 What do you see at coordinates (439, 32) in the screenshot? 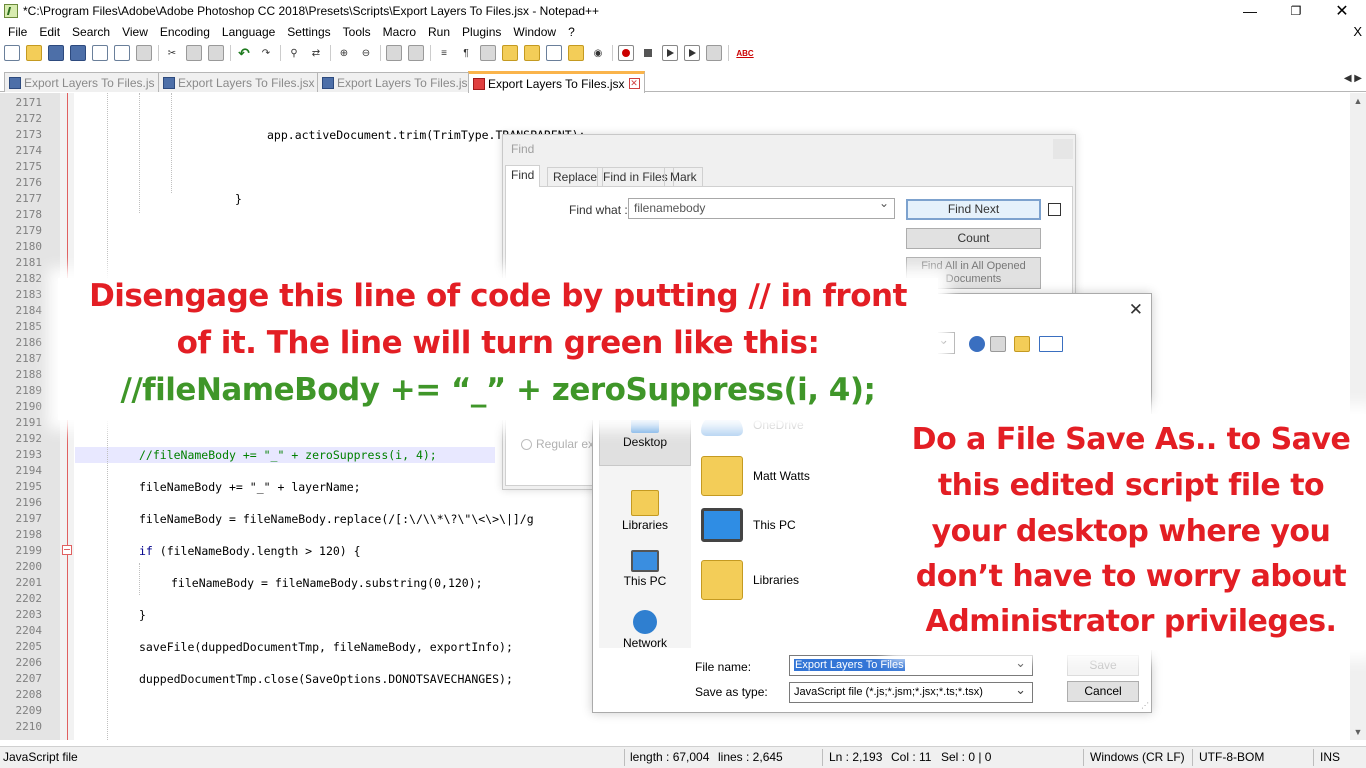
I see `menu-run: Run` at bounding box center [439, 32].